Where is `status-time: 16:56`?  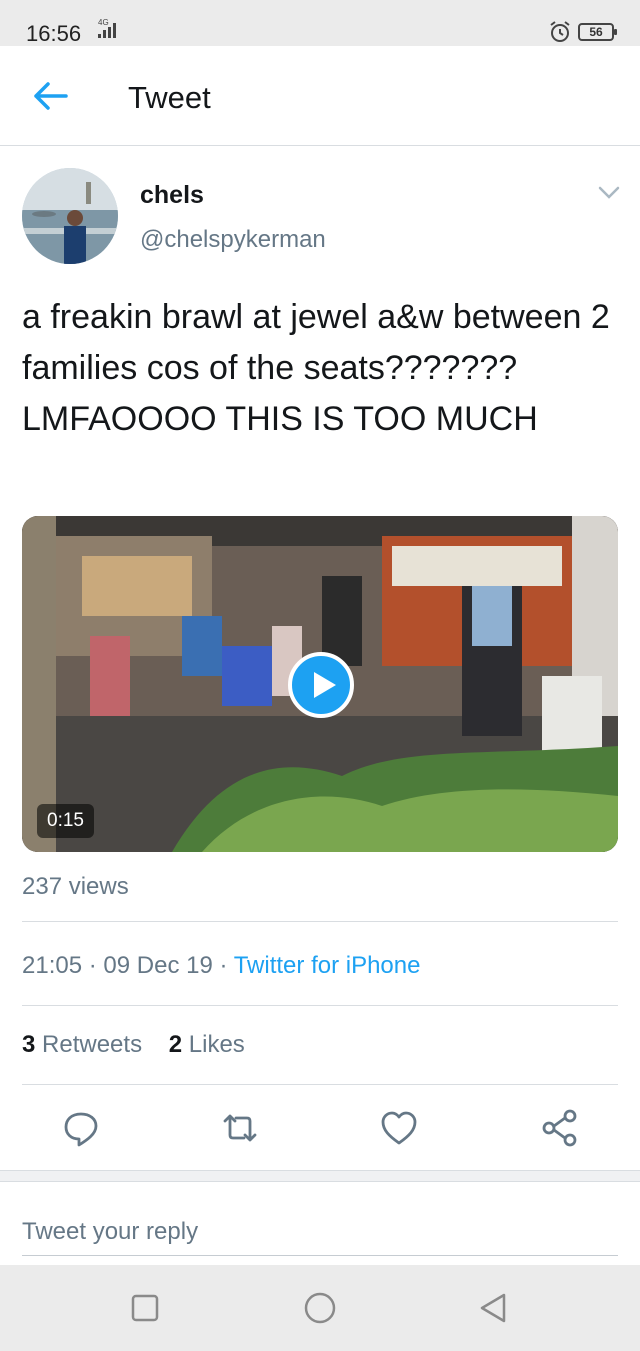
status-time: 16:56 is located at coordinates (54, 33).